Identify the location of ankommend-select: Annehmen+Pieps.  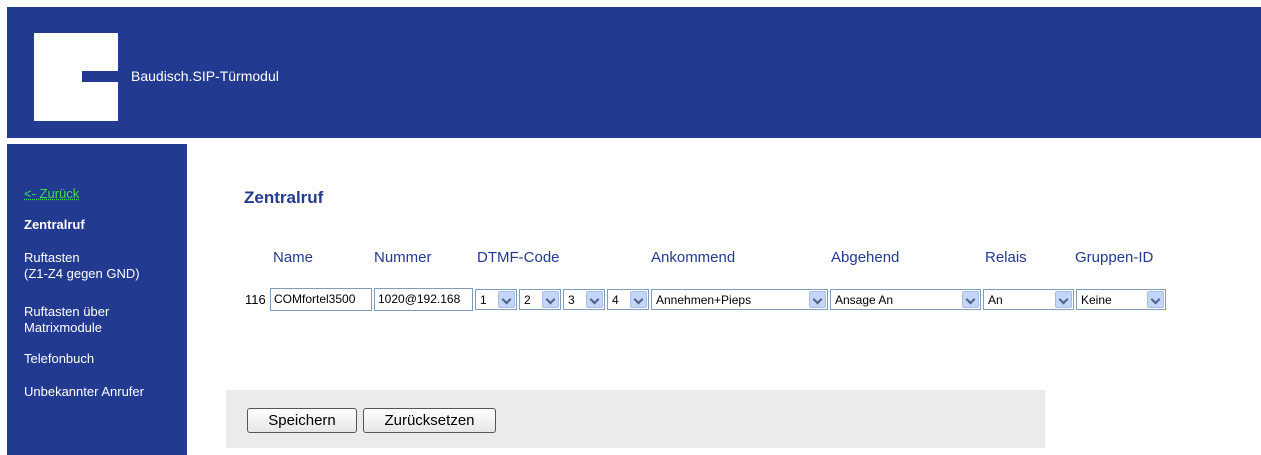
(739, 299).